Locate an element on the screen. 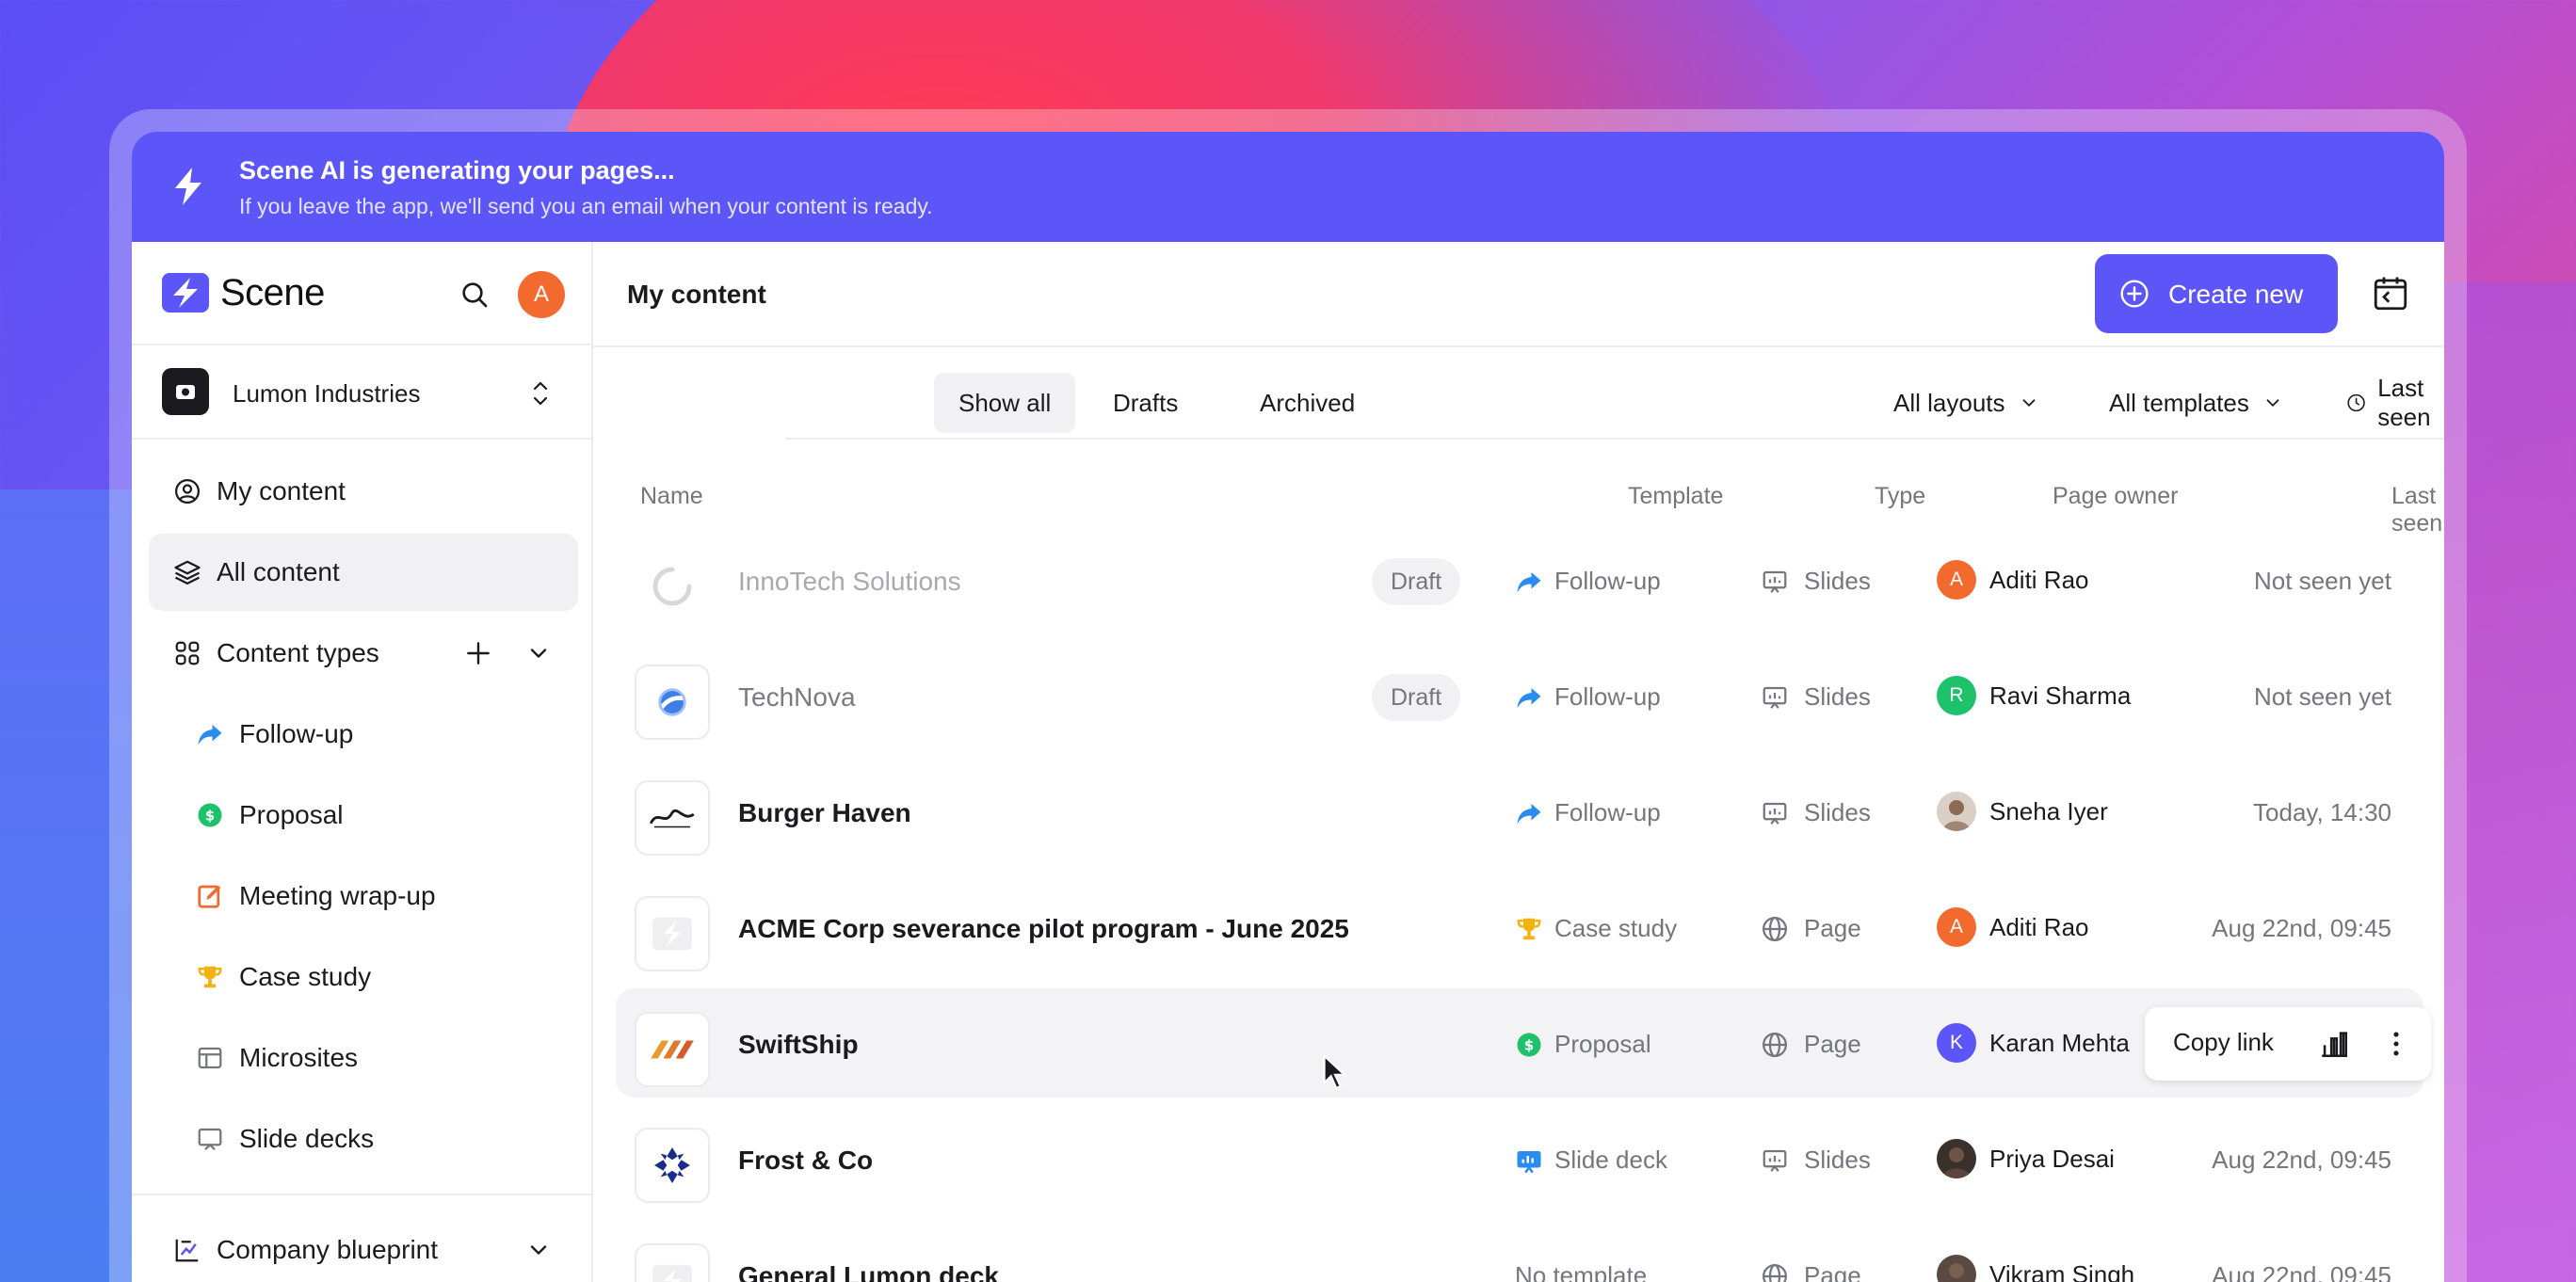 Image resolution: width=2576 pixels, height=1282 pixels. nav-label: Company blueprint is located at coordinates (328, 1249).